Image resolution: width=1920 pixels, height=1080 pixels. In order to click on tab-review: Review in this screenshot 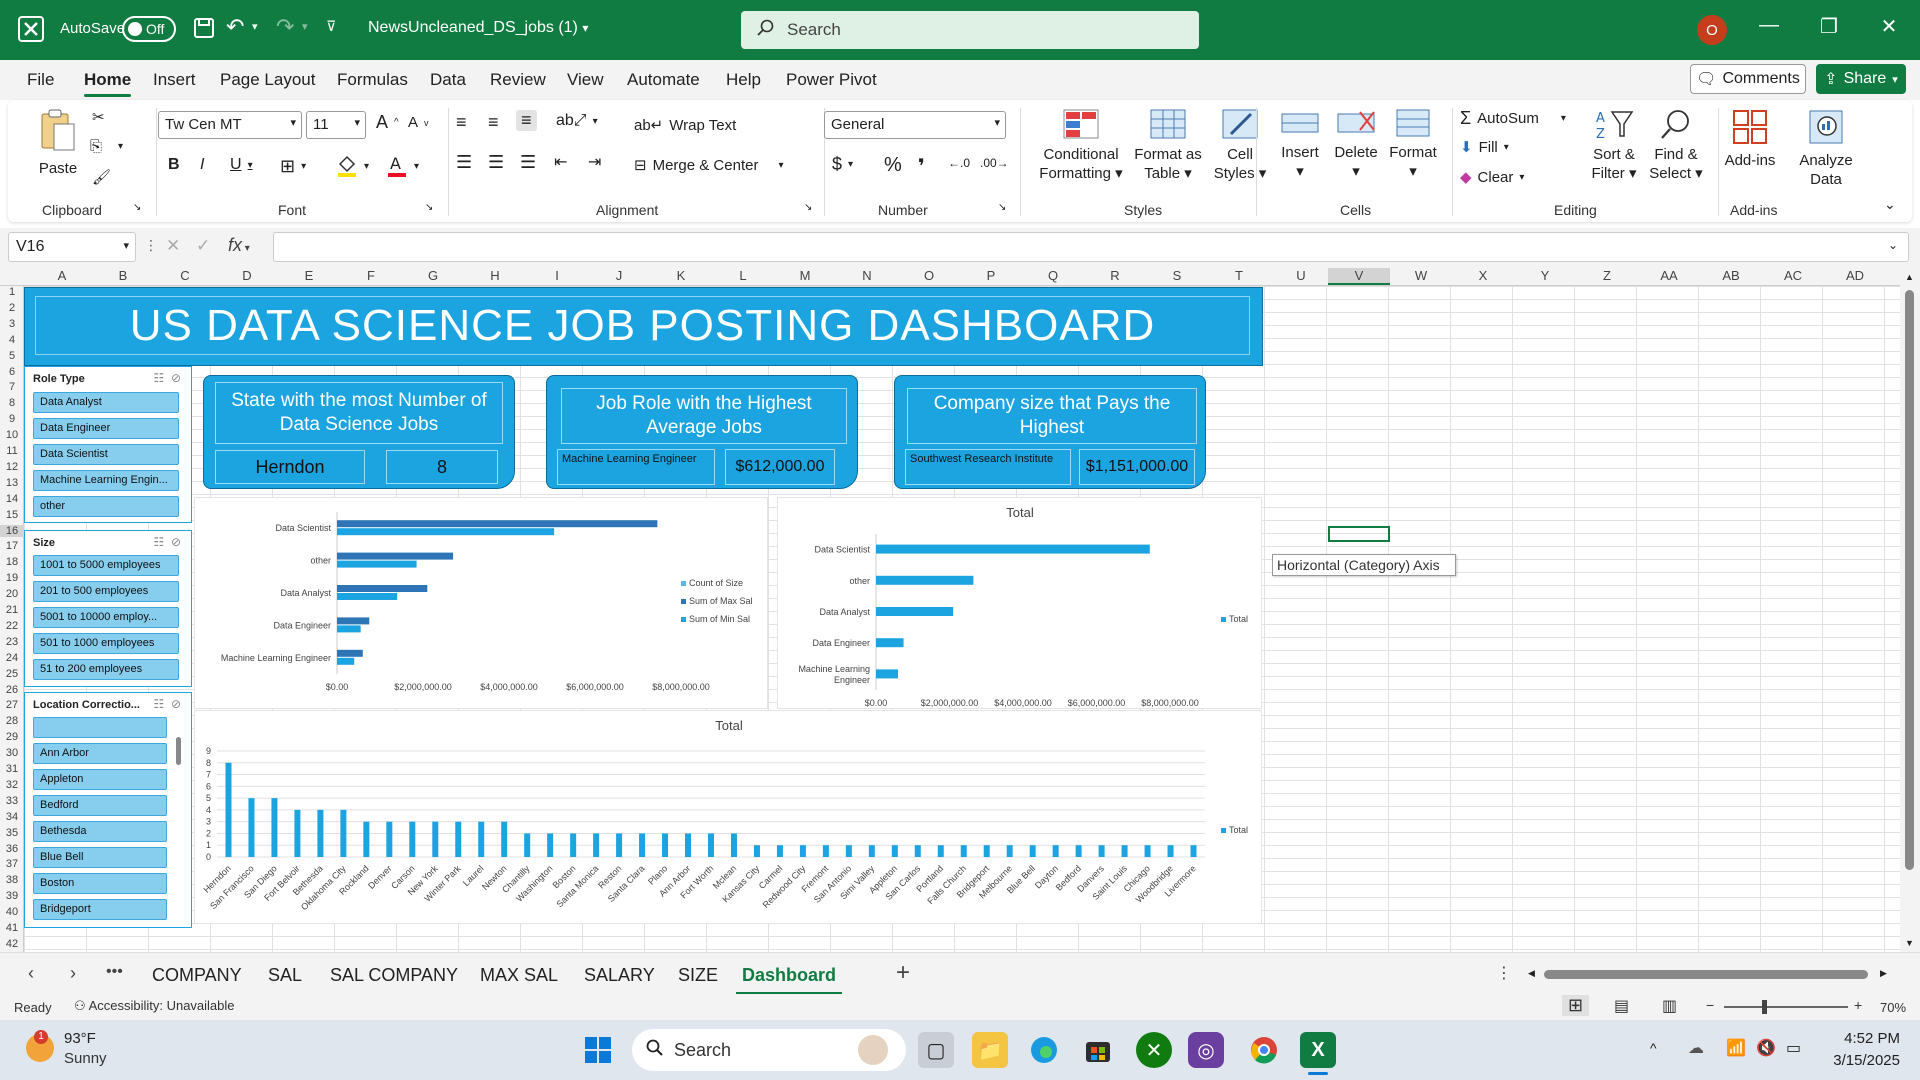, I will do `click(518, 80)`.